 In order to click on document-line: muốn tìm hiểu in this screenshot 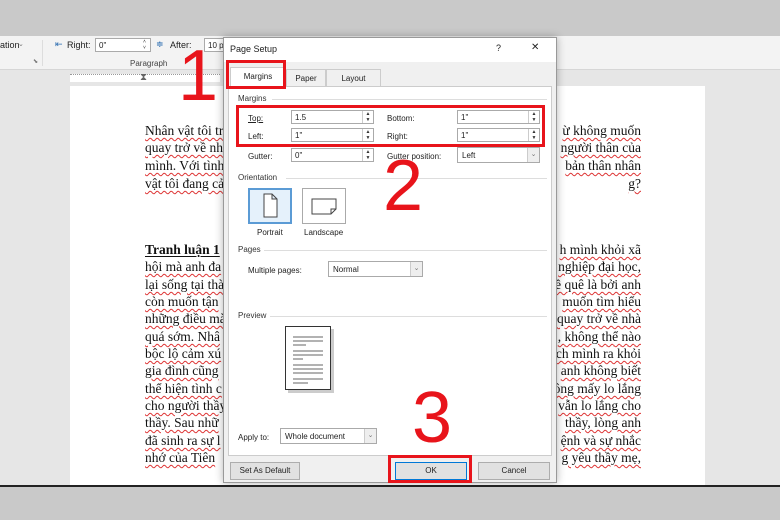, I will do `click(601, 301)`.